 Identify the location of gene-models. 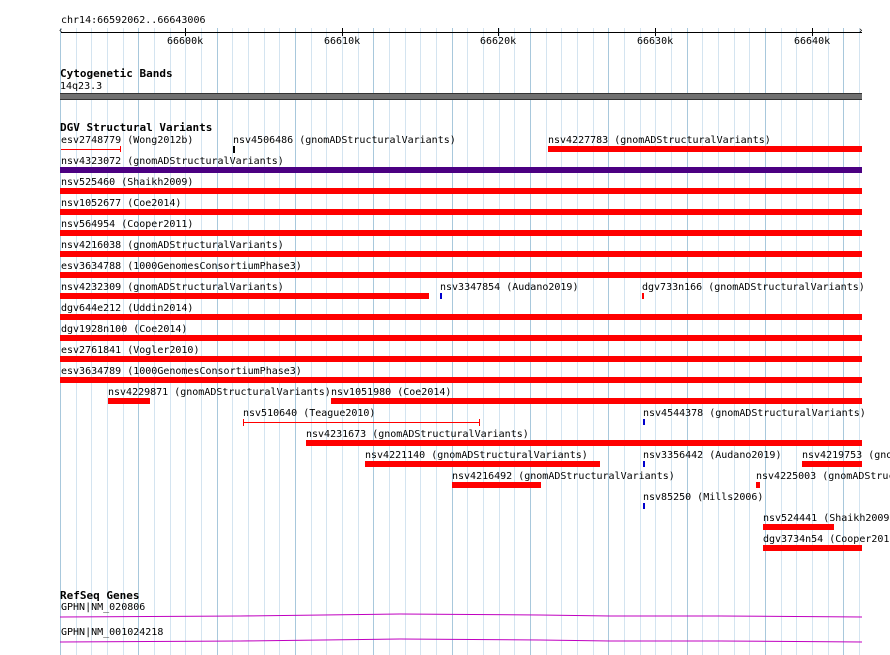
(461, 628).